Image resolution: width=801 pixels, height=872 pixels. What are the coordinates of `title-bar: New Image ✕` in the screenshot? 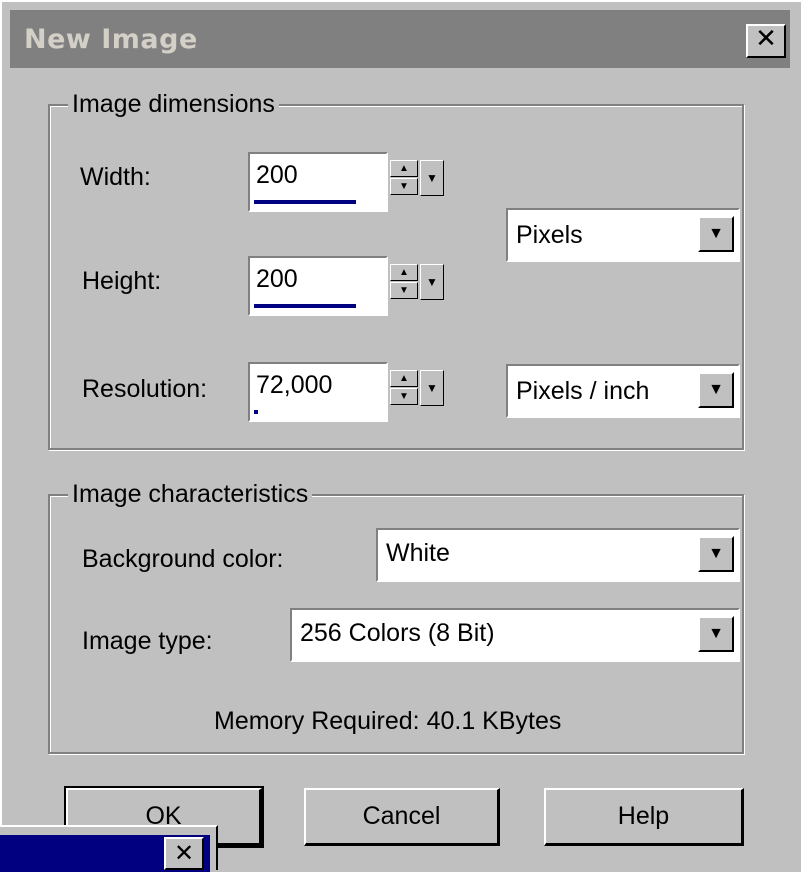 It's located at (400, 39).